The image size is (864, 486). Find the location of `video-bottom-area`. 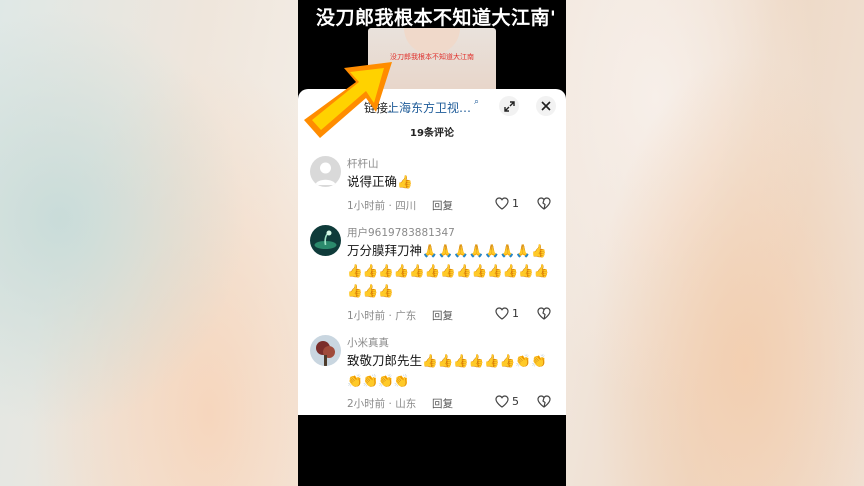

video-bottom-area is located at coordinates (432, 450).